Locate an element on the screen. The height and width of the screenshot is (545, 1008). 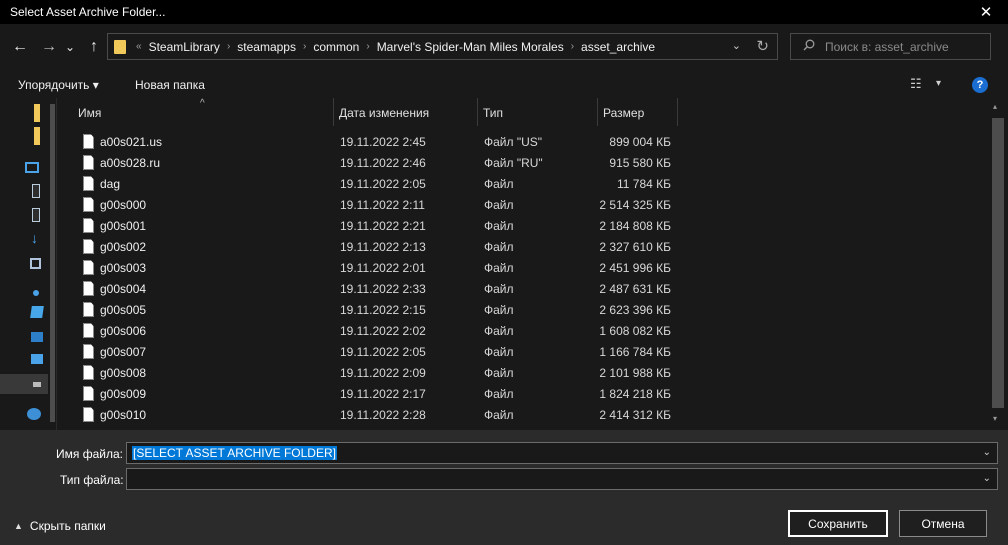
cancel-button: Отмена is located at coordinates (943, 523).